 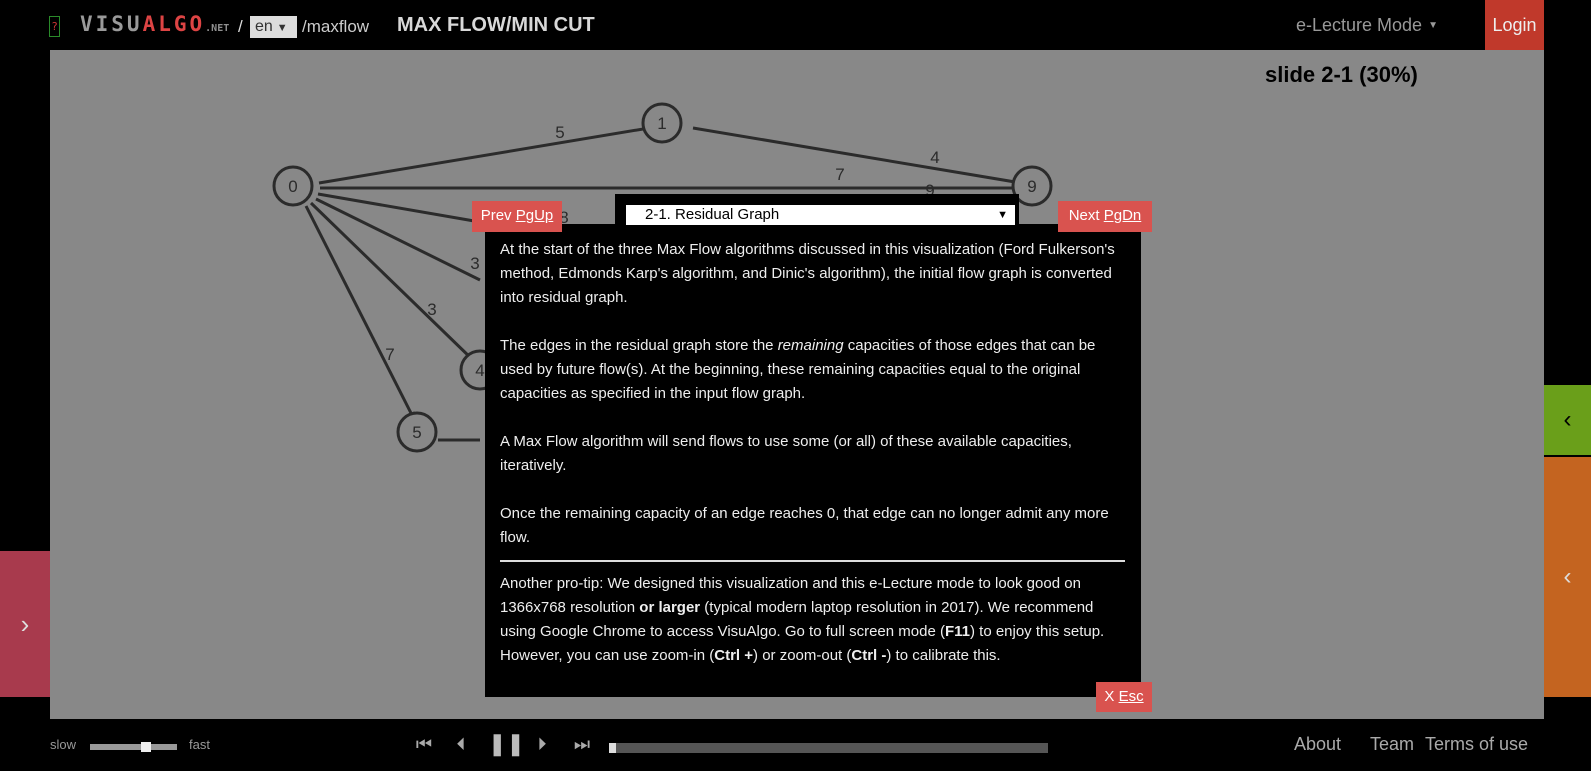 I want to click on slide-select-bar: 2-1. Residual Graph ▼, so click(x=817, y=209).